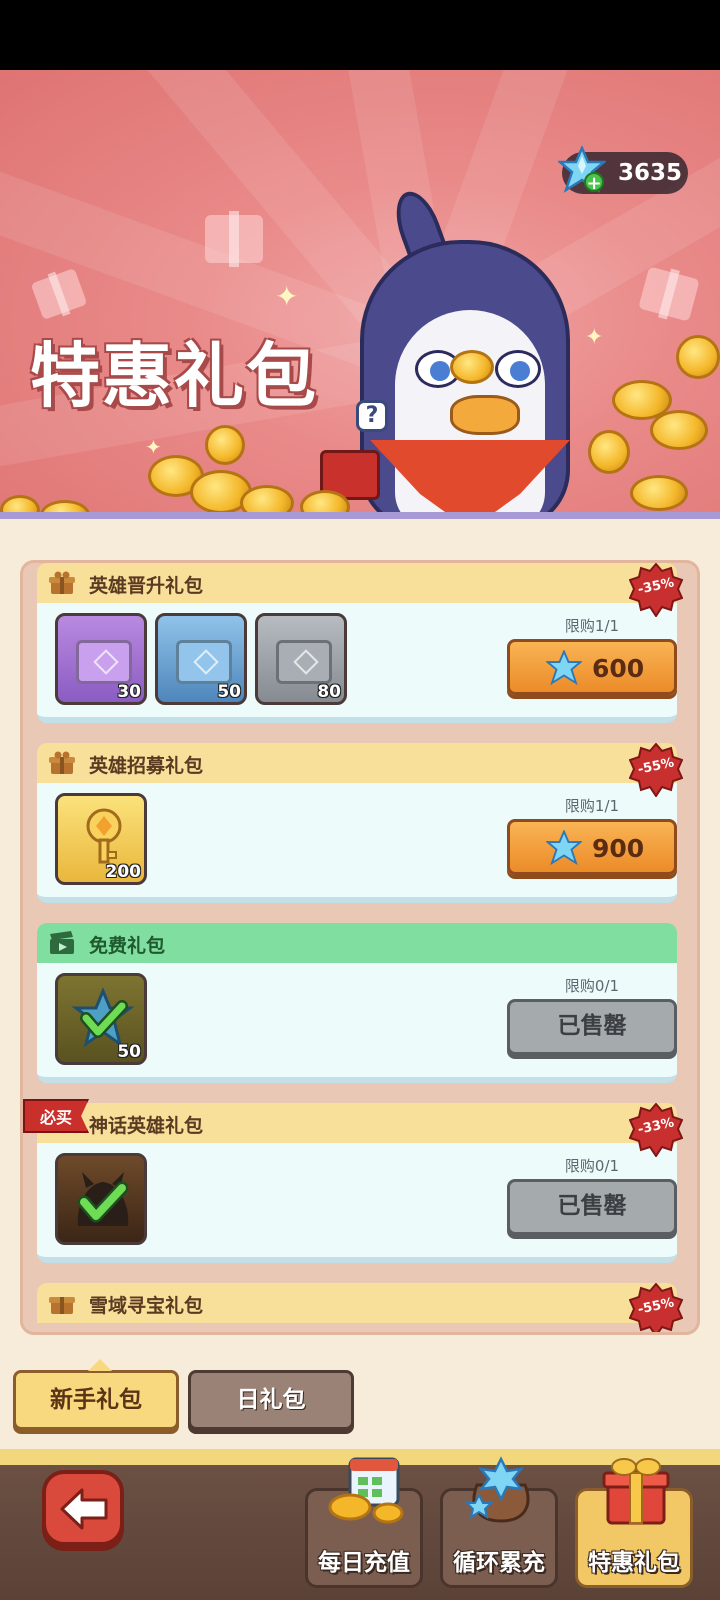  What do you see at coordinates (357, 843) in the screenshot?
I see `pack-body: 200 限购1/1 900` at bounding box center [357, 843].